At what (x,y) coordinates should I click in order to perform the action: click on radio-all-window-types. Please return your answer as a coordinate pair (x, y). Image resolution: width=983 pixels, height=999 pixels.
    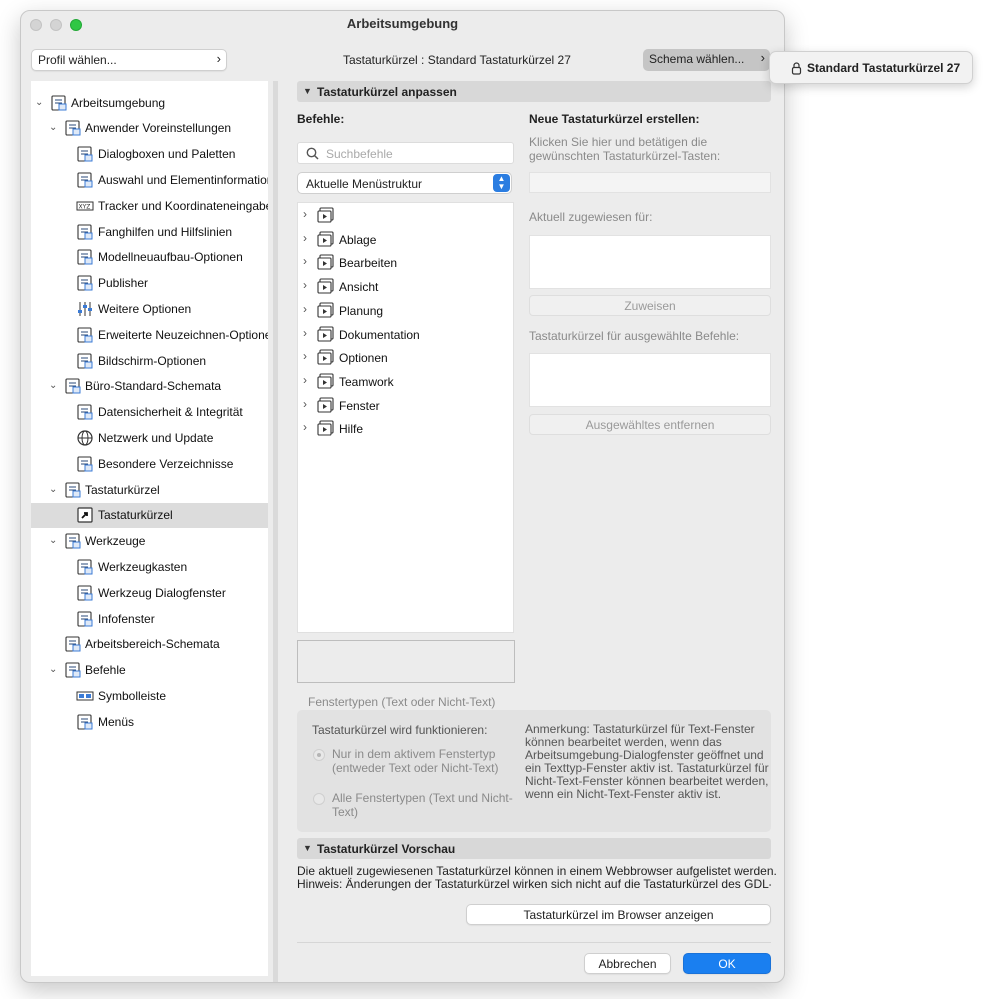
    Looking at the image, I should click on (319, 799).